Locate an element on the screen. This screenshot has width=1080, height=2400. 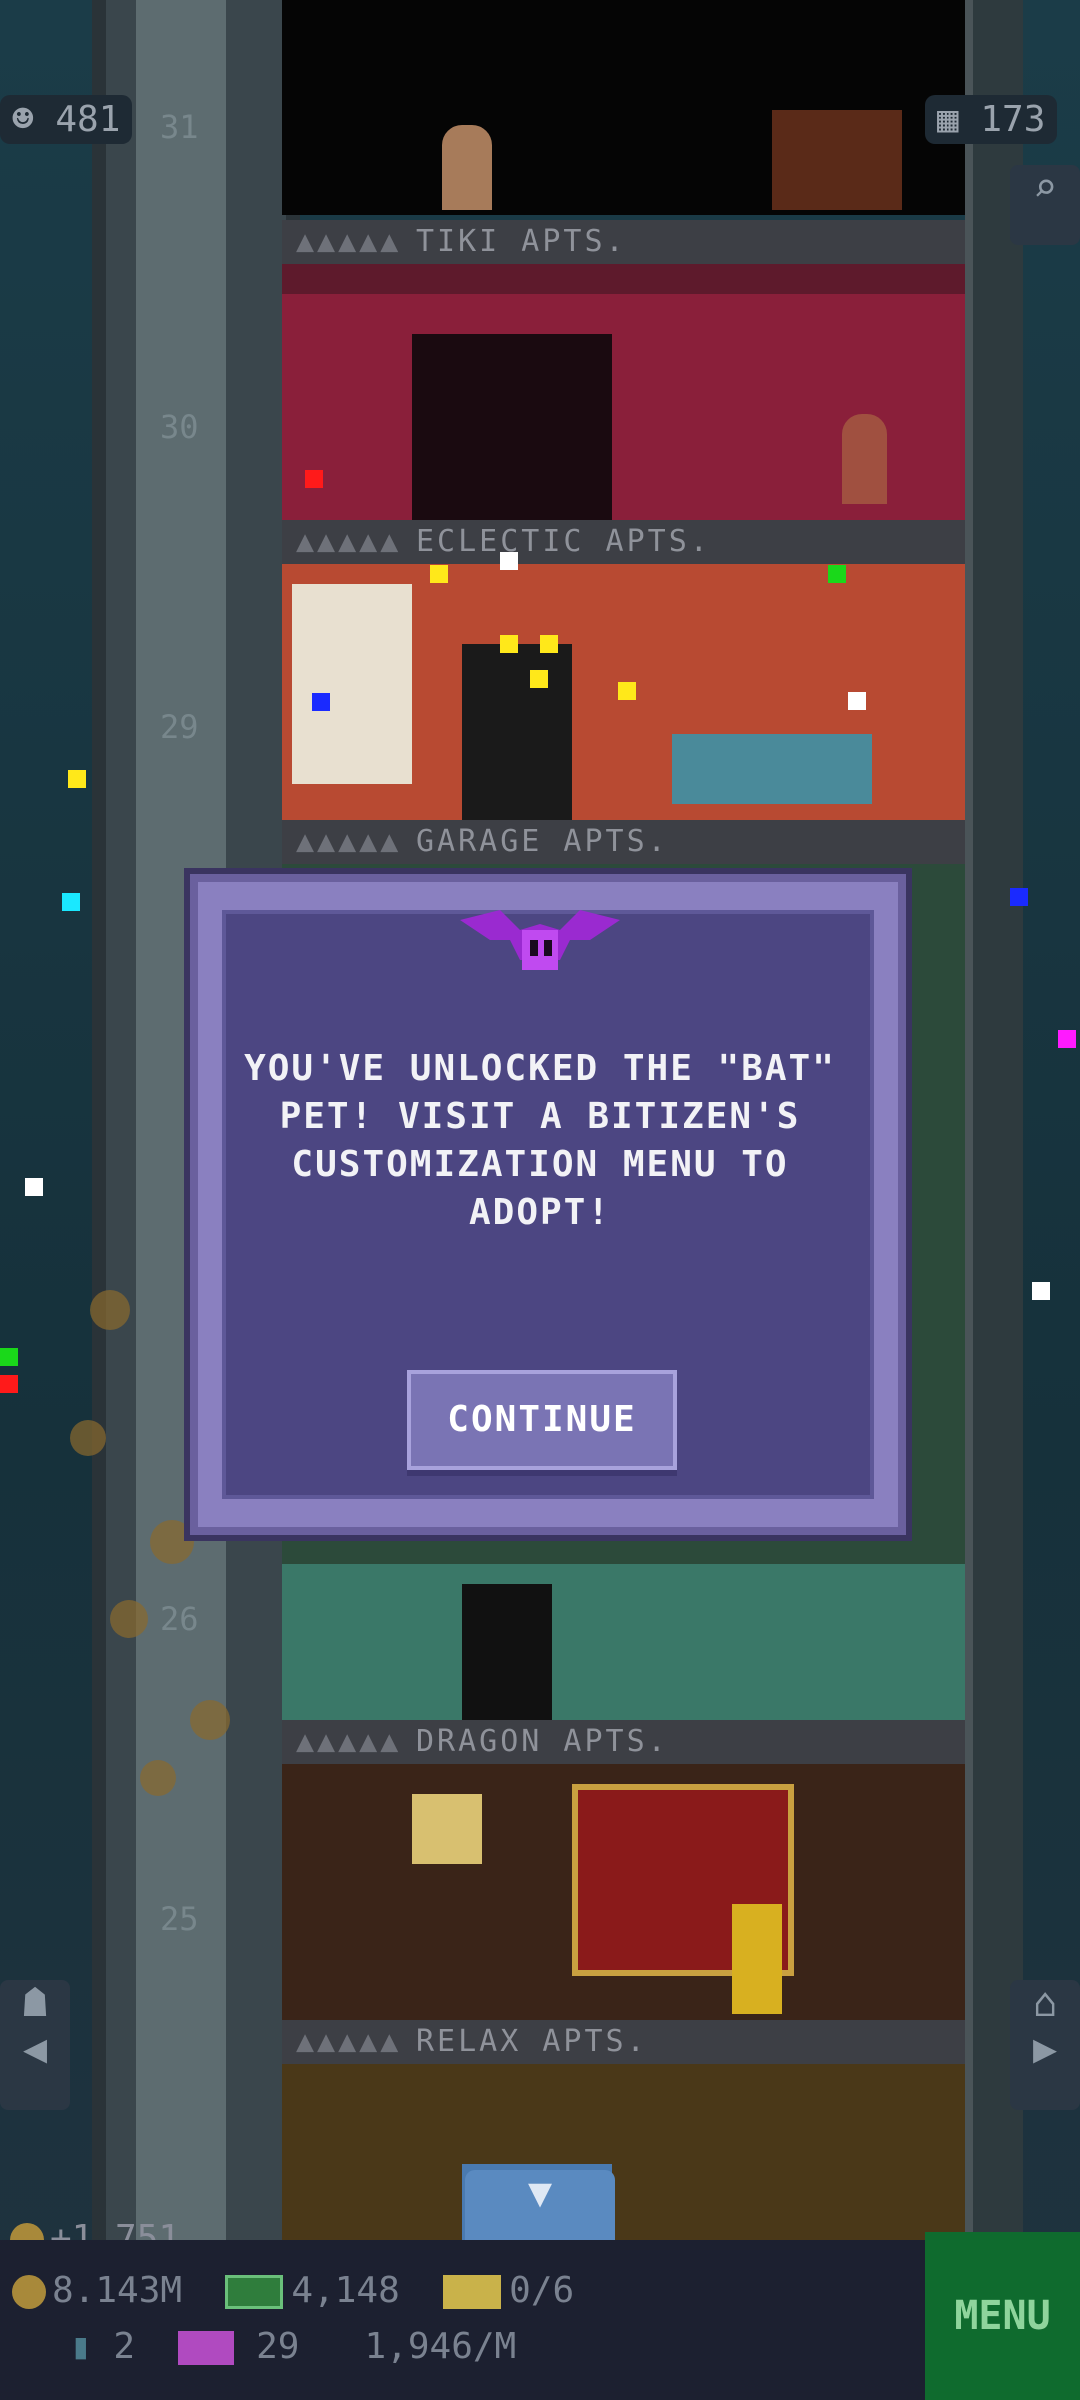
home-right-button: ⌂ ▶ is located at coordinates (1045, 2045).